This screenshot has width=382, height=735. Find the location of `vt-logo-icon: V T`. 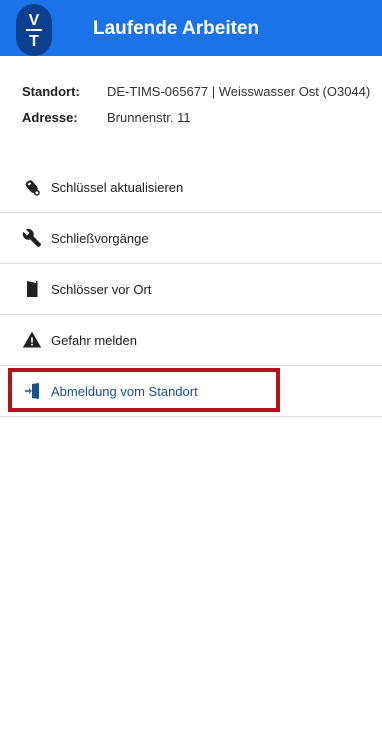

vt-logo-icon: V T is located at coordinates (34, 30).